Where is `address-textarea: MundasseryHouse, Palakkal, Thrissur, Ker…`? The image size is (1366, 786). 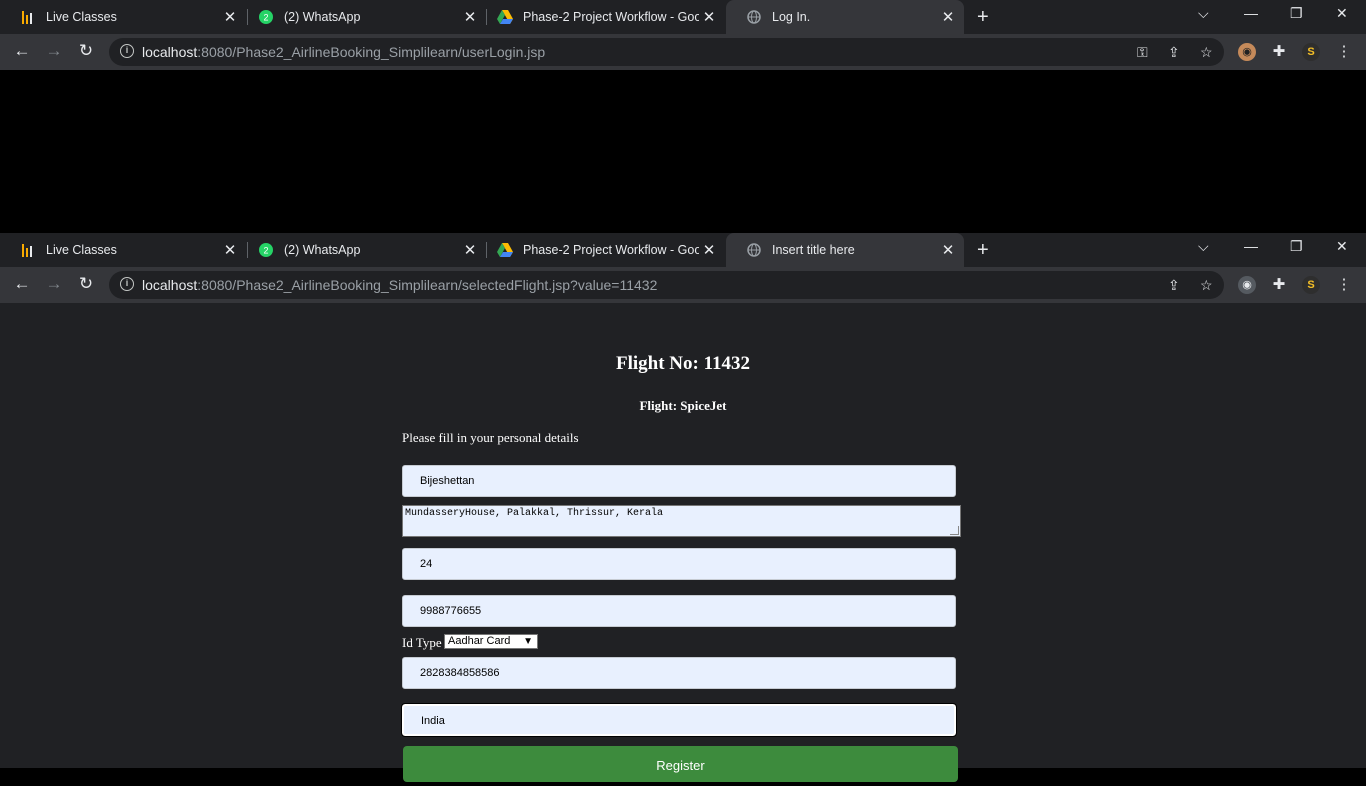 address-textarea: MundasseryHouse, Palakkal, Thrissur, Ker… is located at coordinates (681, 521).